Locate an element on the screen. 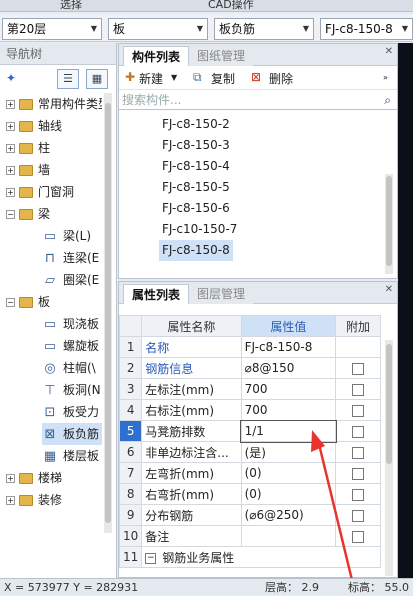 The image size is (413, 596). annotation-arrow is located at coordinates (332, 505).